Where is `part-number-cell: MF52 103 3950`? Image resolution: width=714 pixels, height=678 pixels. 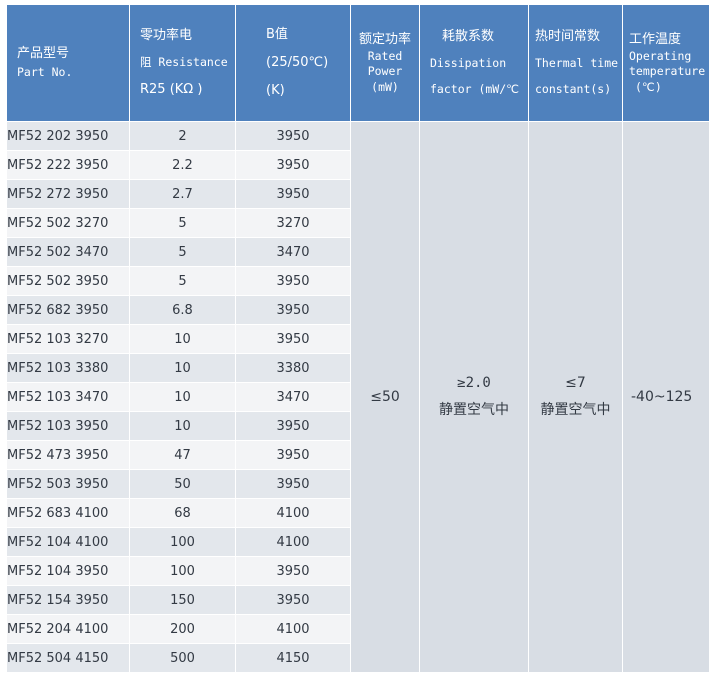 part-number-cell: MF52 103 3950 is located at coordinates (68, 426).